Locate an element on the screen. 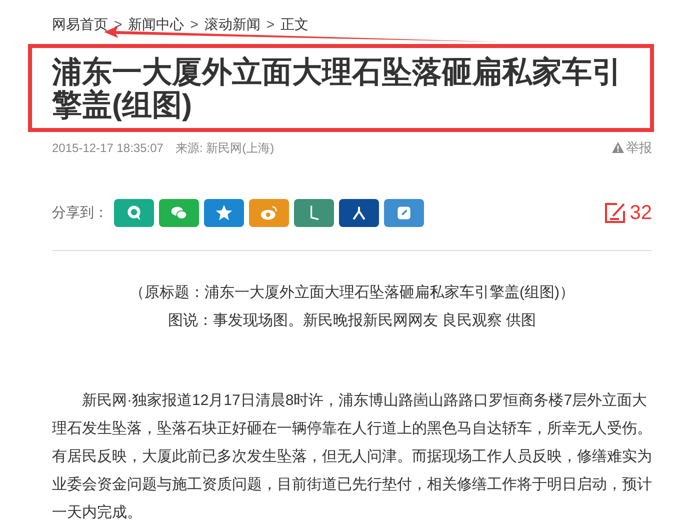  source-text: 来源: 新民网(上海) is located at coordinates (224, 148).